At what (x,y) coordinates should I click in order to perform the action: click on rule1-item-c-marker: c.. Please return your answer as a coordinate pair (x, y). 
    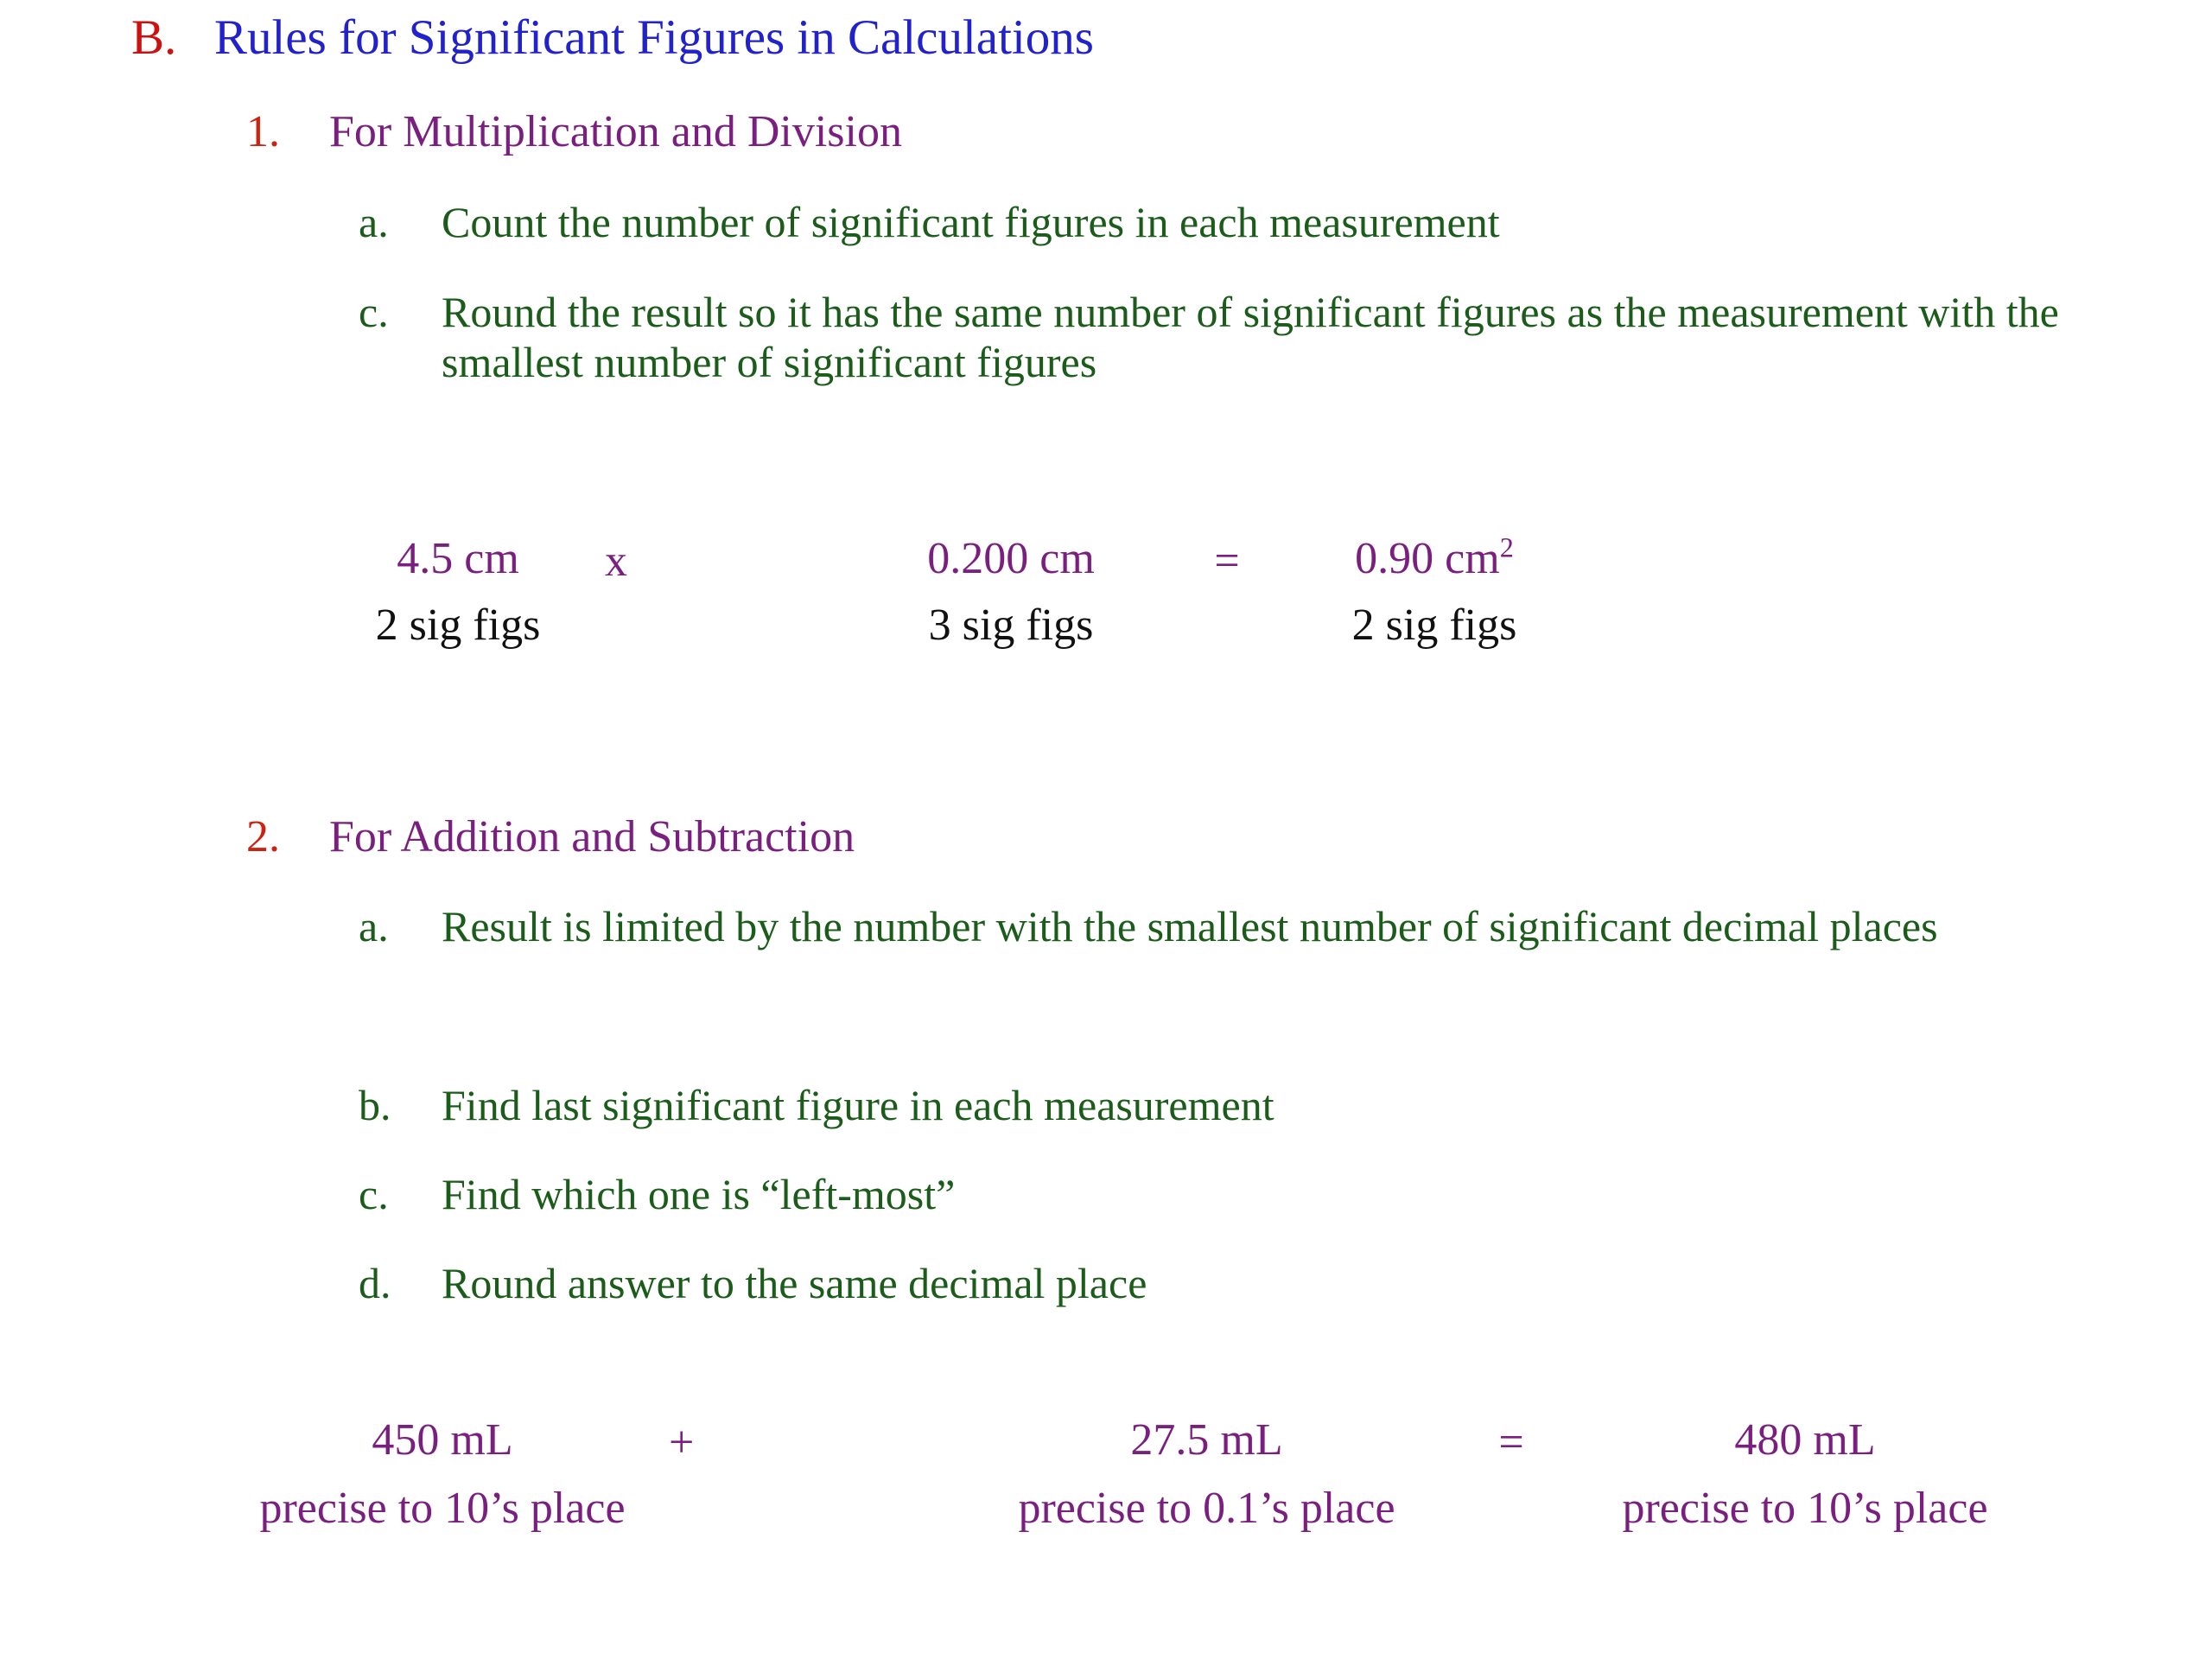
    Looking at the image, I should click on (374, 312).